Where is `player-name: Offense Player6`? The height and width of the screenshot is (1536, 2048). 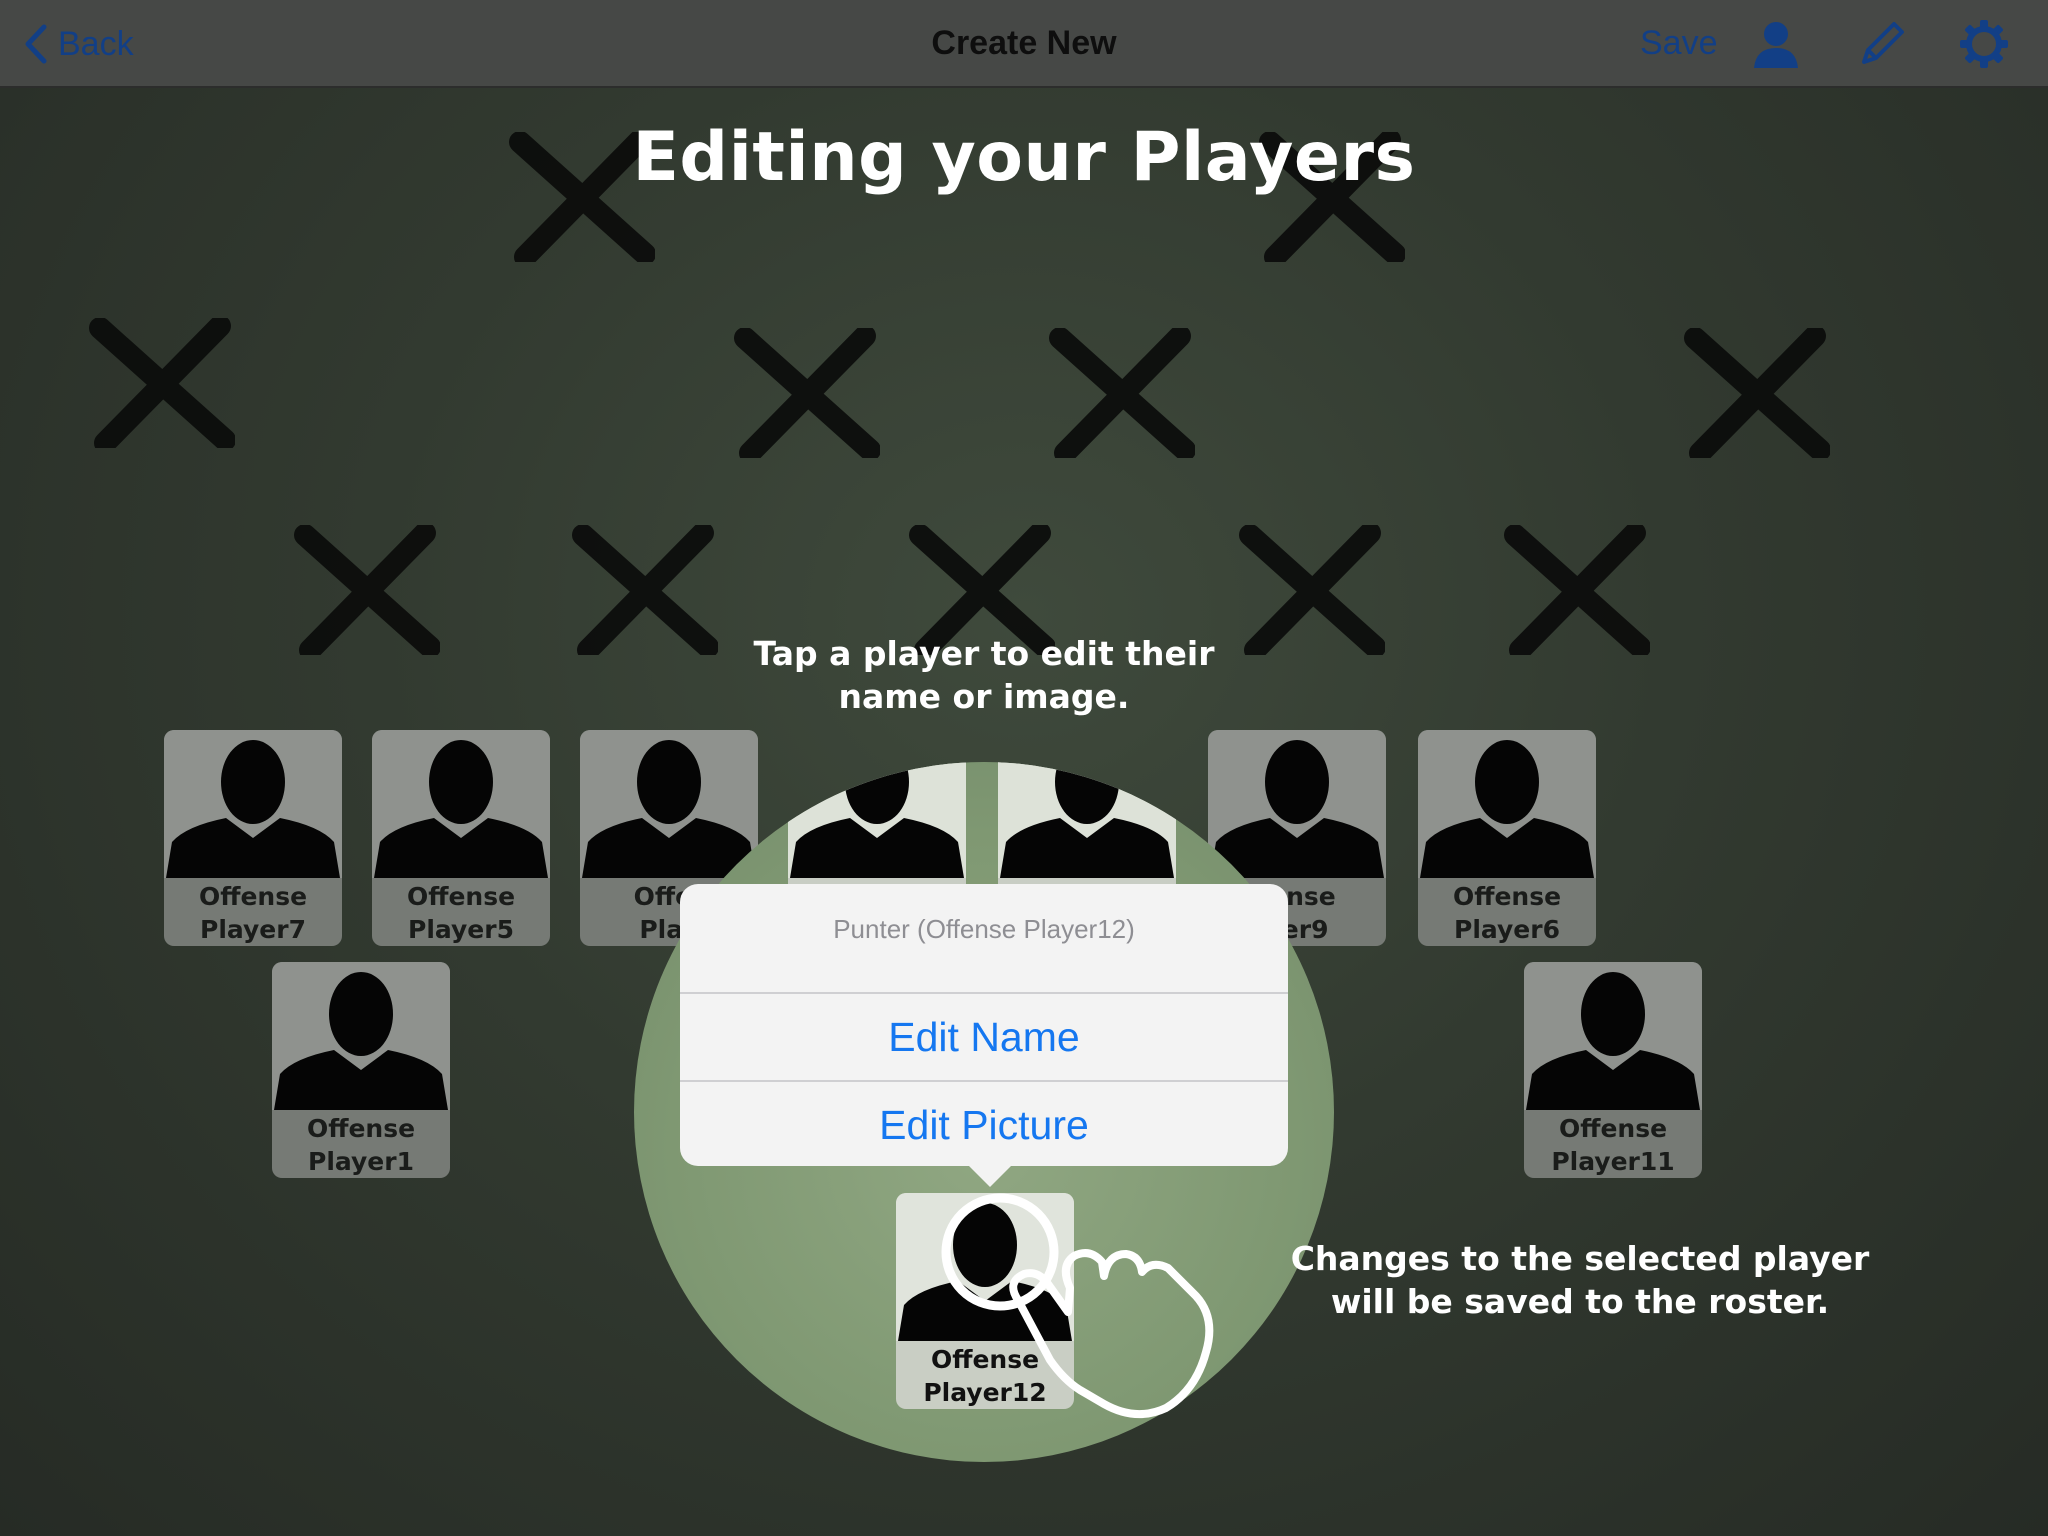 player-name: Offense Player6 is located at coordinates (1507, 913).